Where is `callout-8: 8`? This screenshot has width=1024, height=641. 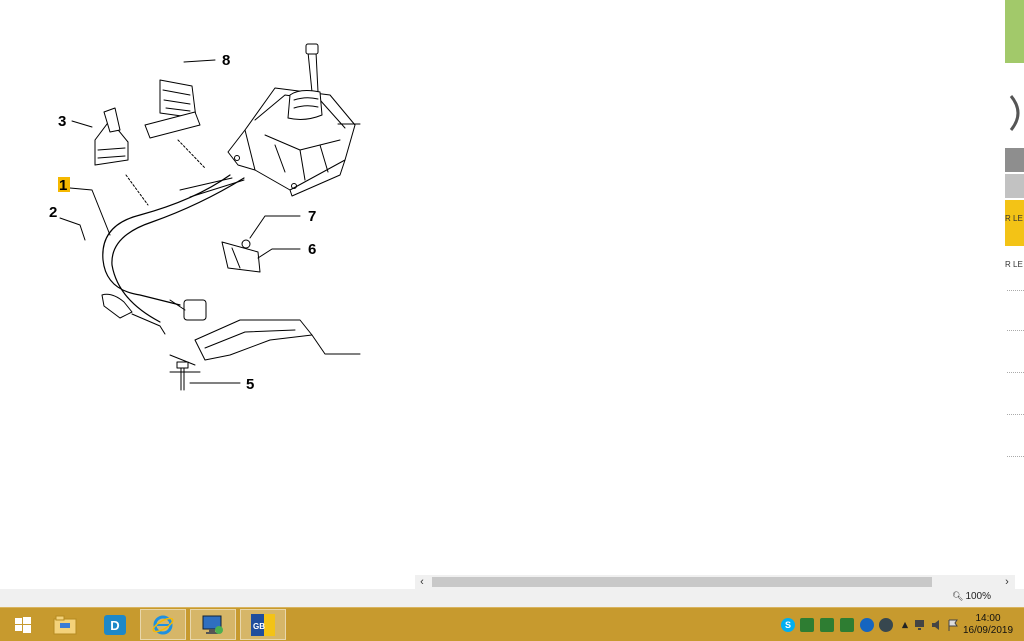 callout-8: 8 is located at coordinates (226, 60).